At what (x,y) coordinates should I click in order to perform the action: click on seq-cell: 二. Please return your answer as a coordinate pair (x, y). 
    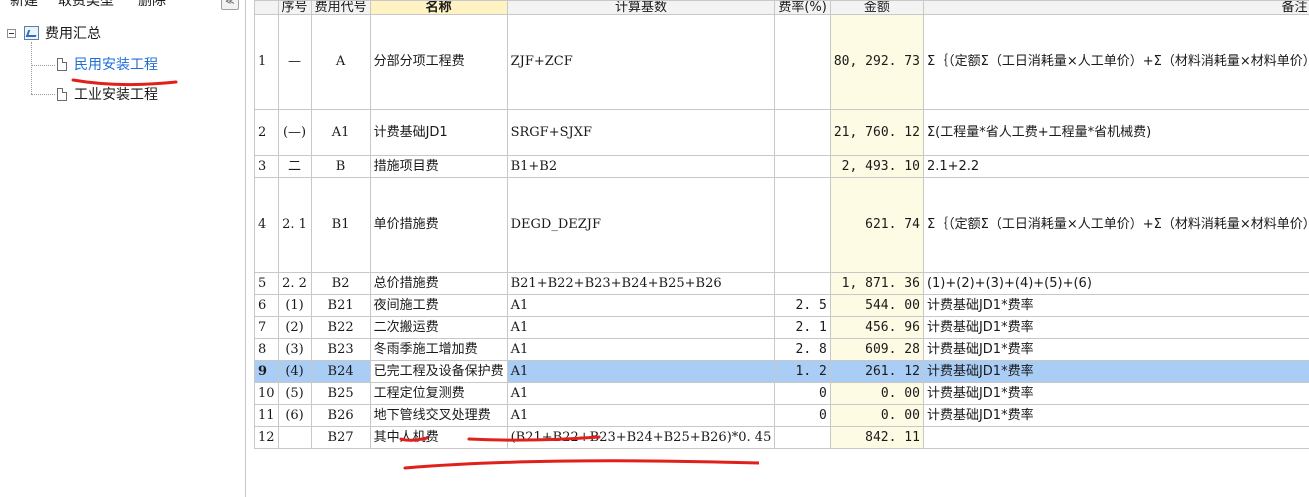
    Looking at the image, I should click on (294, 166).